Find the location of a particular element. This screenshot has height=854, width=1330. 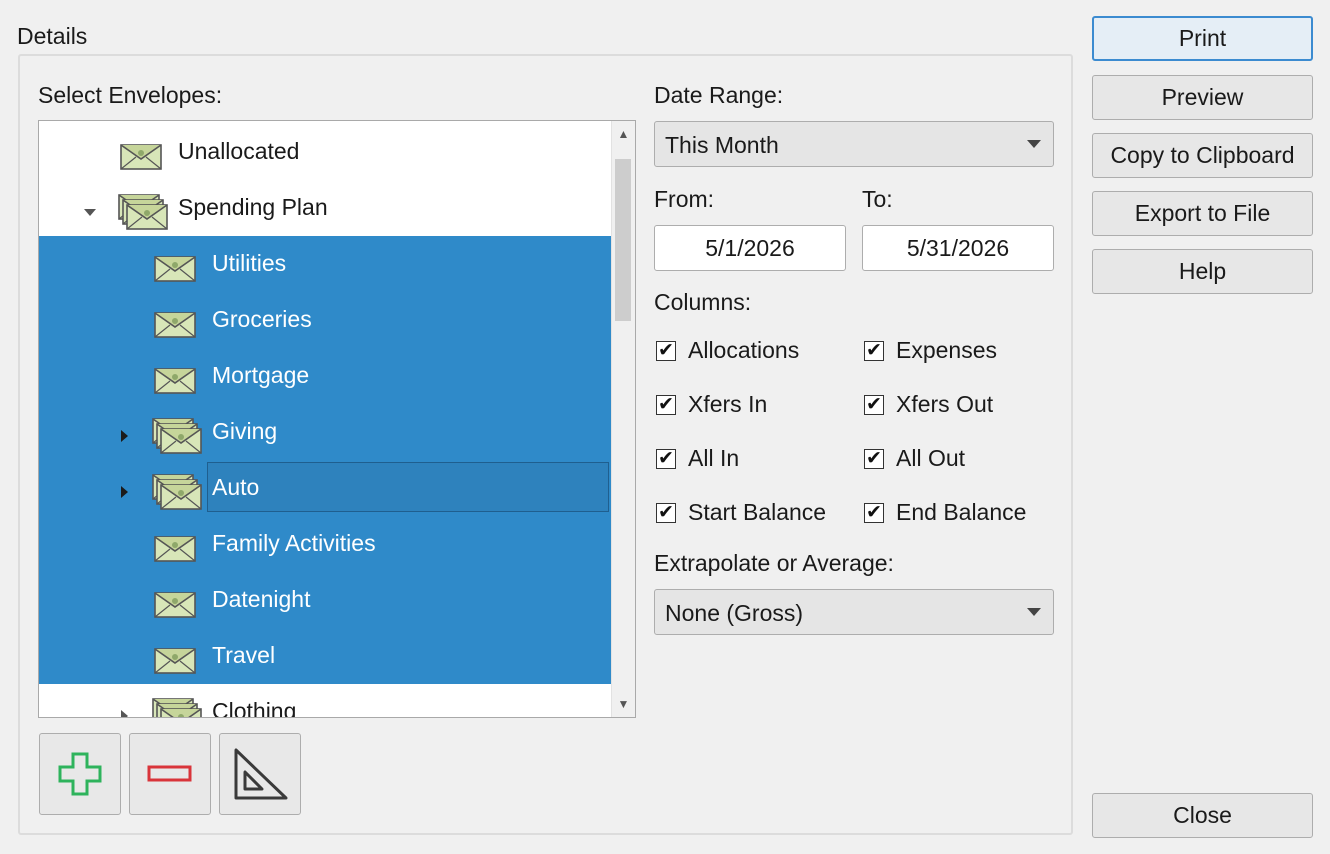

tree-item-label: Spending Plan is located at coordinates (253, 207).